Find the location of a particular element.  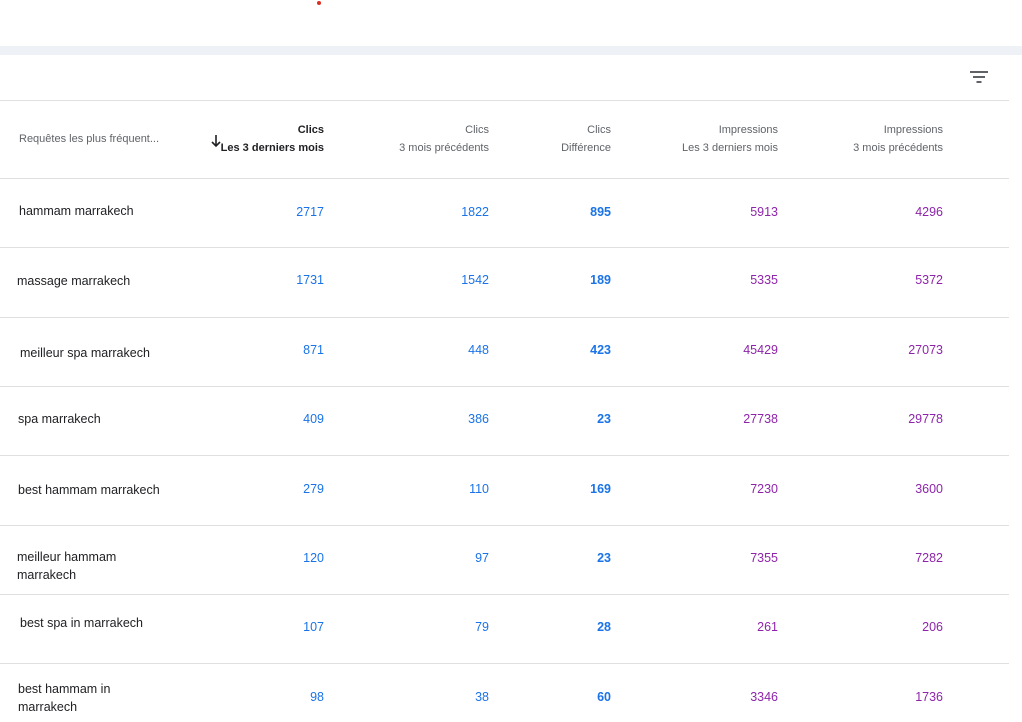

clicks-current-cell: 2717 is located at coordinates (310, 212).